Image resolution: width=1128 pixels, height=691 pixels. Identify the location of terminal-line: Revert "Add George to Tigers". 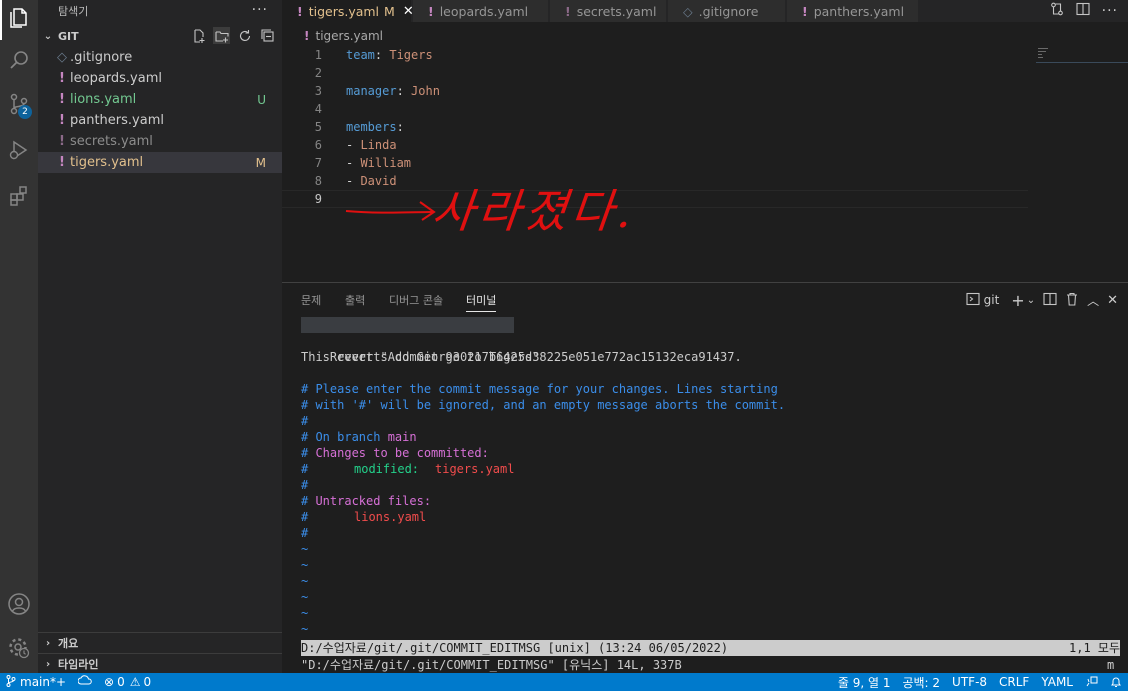
(420, 340).